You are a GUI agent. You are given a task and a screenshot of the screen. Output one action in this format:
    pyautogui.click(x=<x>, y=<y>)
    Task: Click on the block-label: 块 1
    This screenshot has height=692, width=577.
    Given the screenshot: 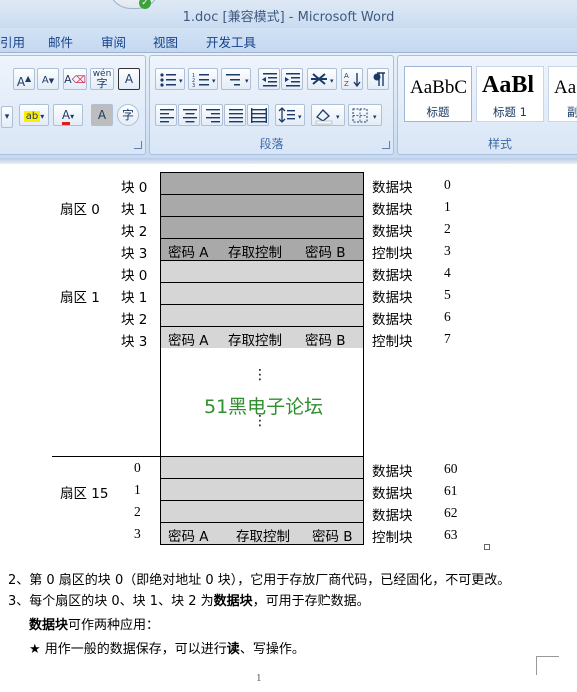 What is the action you would take?
    pyautogui.click(x=134, y=210)
    